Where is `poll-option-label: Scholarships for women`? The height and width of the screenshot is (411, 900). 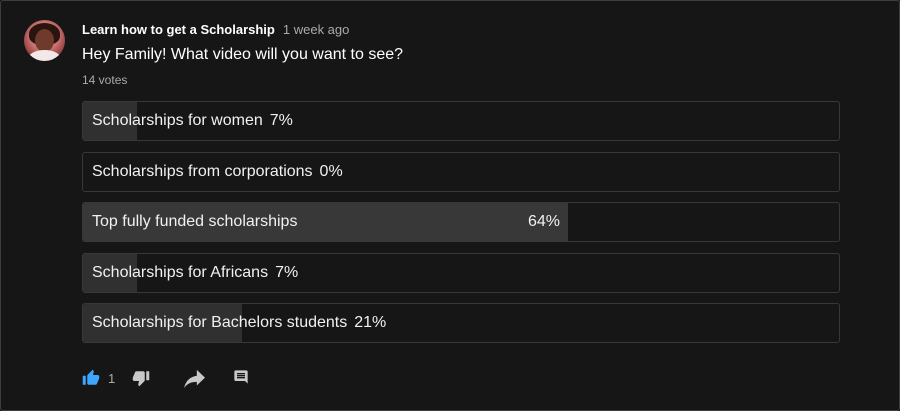
poll-option-label: Scholarships for women is located at coordinates (177, 120).